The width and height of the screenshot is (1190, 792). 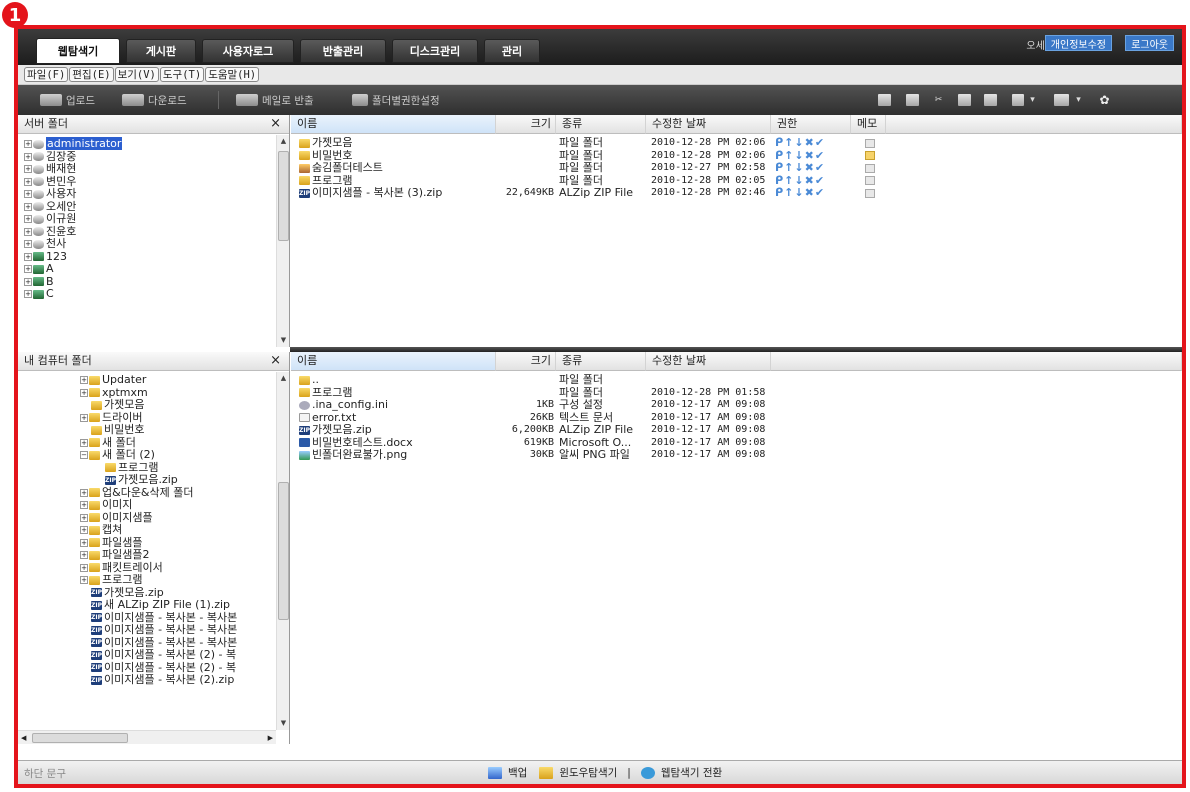 What do you see at coordinates (150, 430) in the screenshot?
I see `tree-node: 비밀번호` at bounding box center [150, 430].